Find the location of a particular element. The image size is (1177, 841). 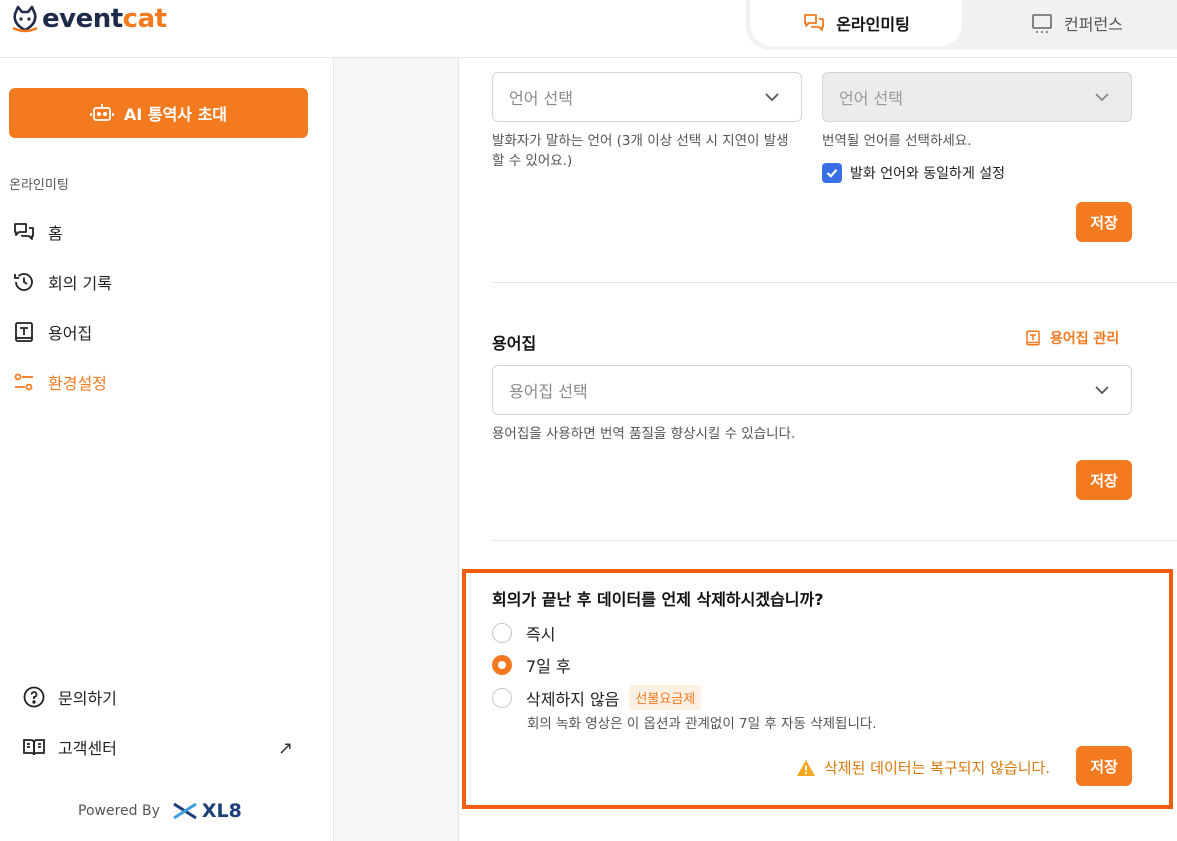

xl8-mark-icon is located at coordinates (185, 811).